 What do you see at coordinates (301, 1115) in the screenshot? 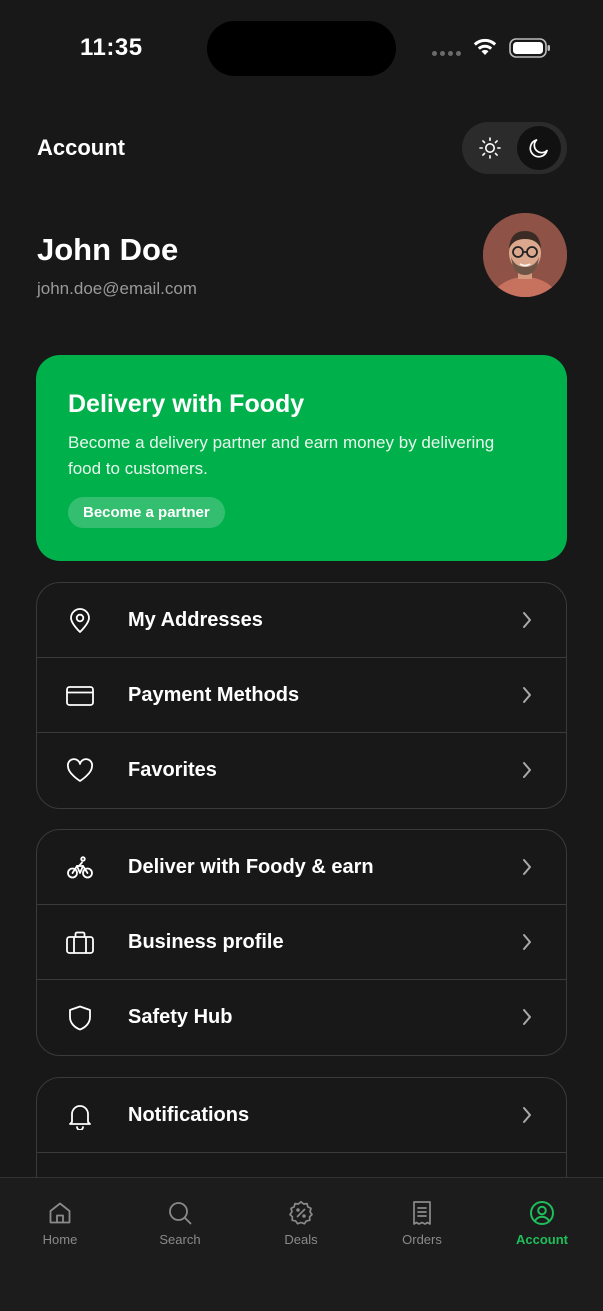
I see `menu-item-notifications: Notifications` at bounding box center [301, 1115].